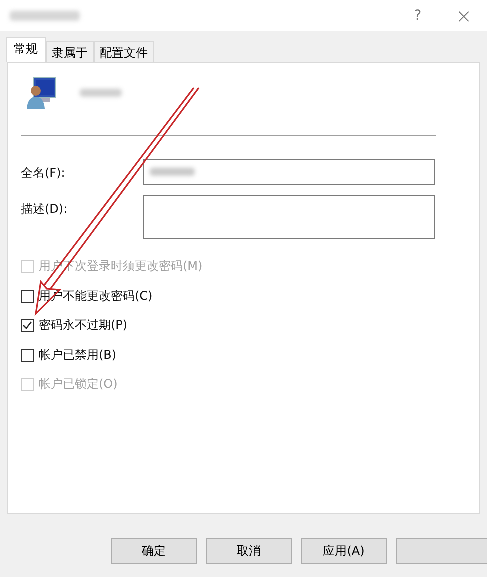 The height and width of the screenshot is (577, 487). Describe the element at coordinates (78, 385) in the screenshot. I see `checkbox-label: 帐户已锁定(O)` at that location.